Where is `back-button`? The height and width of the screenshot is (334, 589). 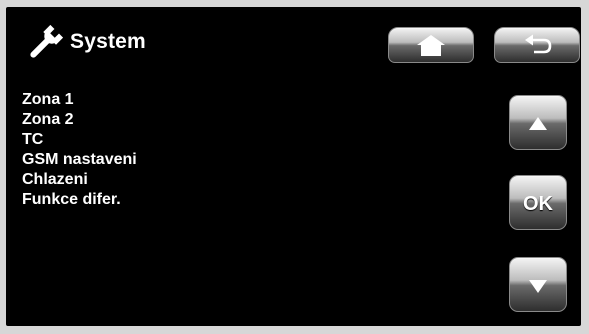
back-button is located at coordinates (537, 45).